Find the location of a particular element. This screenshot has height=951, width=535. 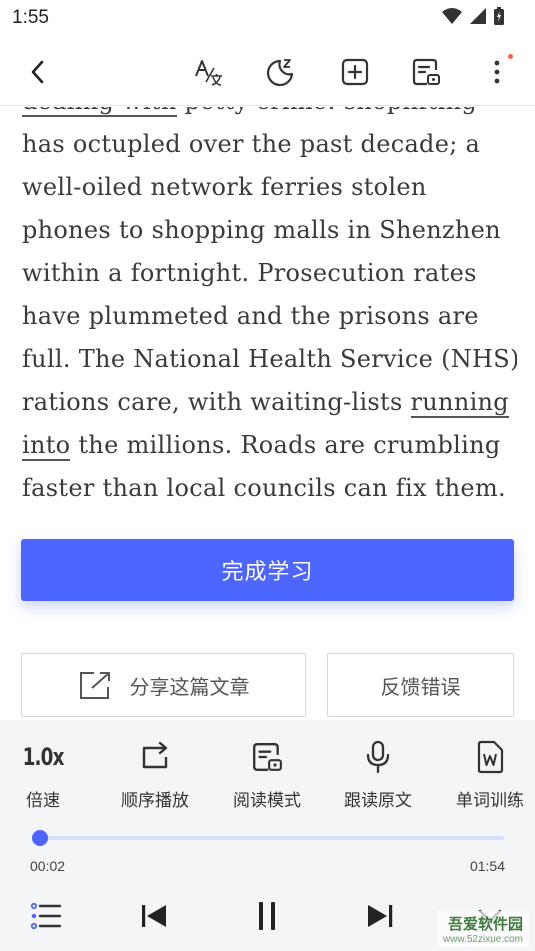

article-line: within a fortnight. Prosecution rates is located at coordinates (269, 273).